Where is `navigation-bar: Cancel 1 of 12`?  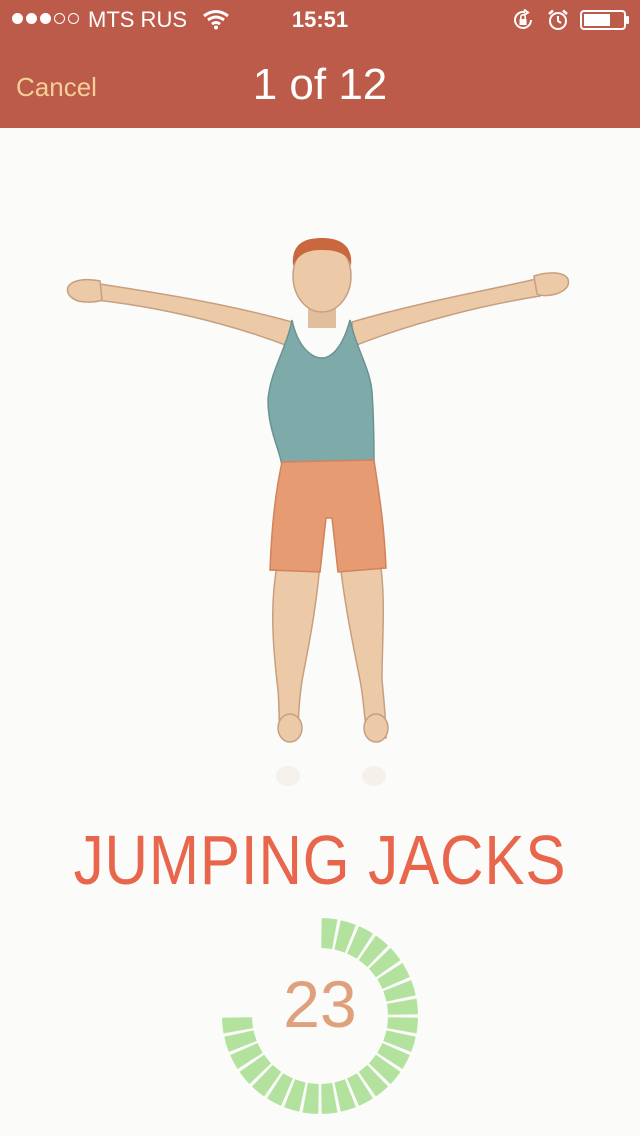
navigation-bar: Cancel 1 of 12 is located at coordinates (320, 84).